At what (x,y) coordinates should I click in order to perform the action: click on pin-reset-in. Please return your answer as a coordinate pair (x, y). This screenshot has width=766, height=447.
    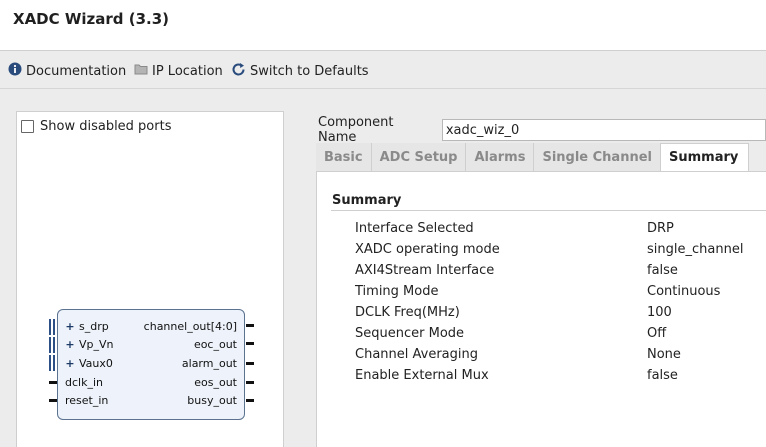
    Looking at the image, I should click on (53, 400).